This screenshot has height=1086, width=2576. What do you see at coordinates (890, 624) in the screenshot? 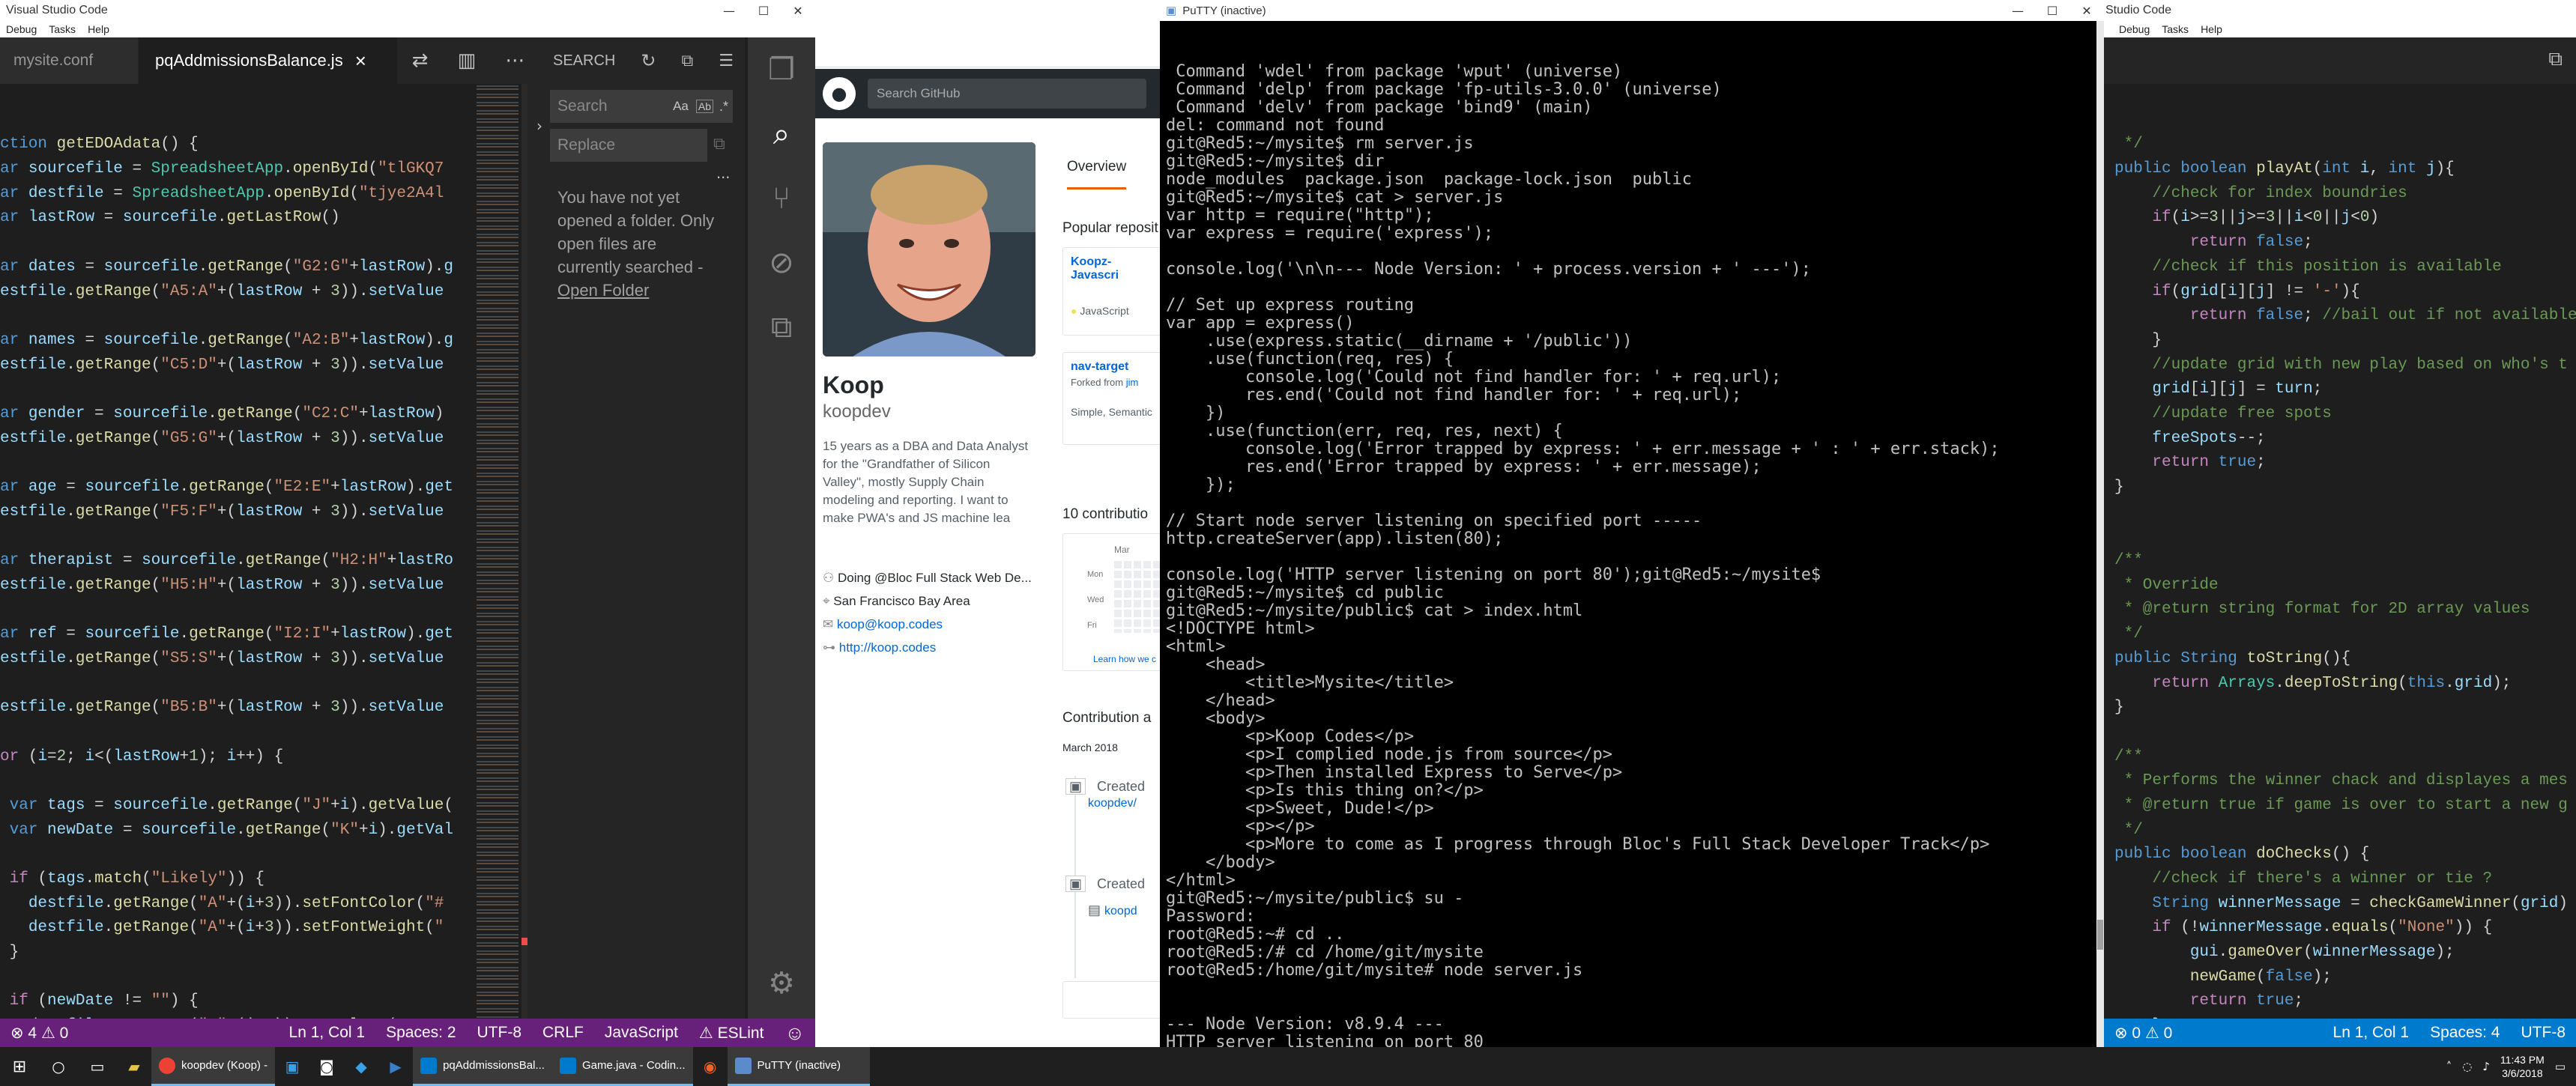
I see `email-link: koop@koop.codes` at bounding box center [890, 624].